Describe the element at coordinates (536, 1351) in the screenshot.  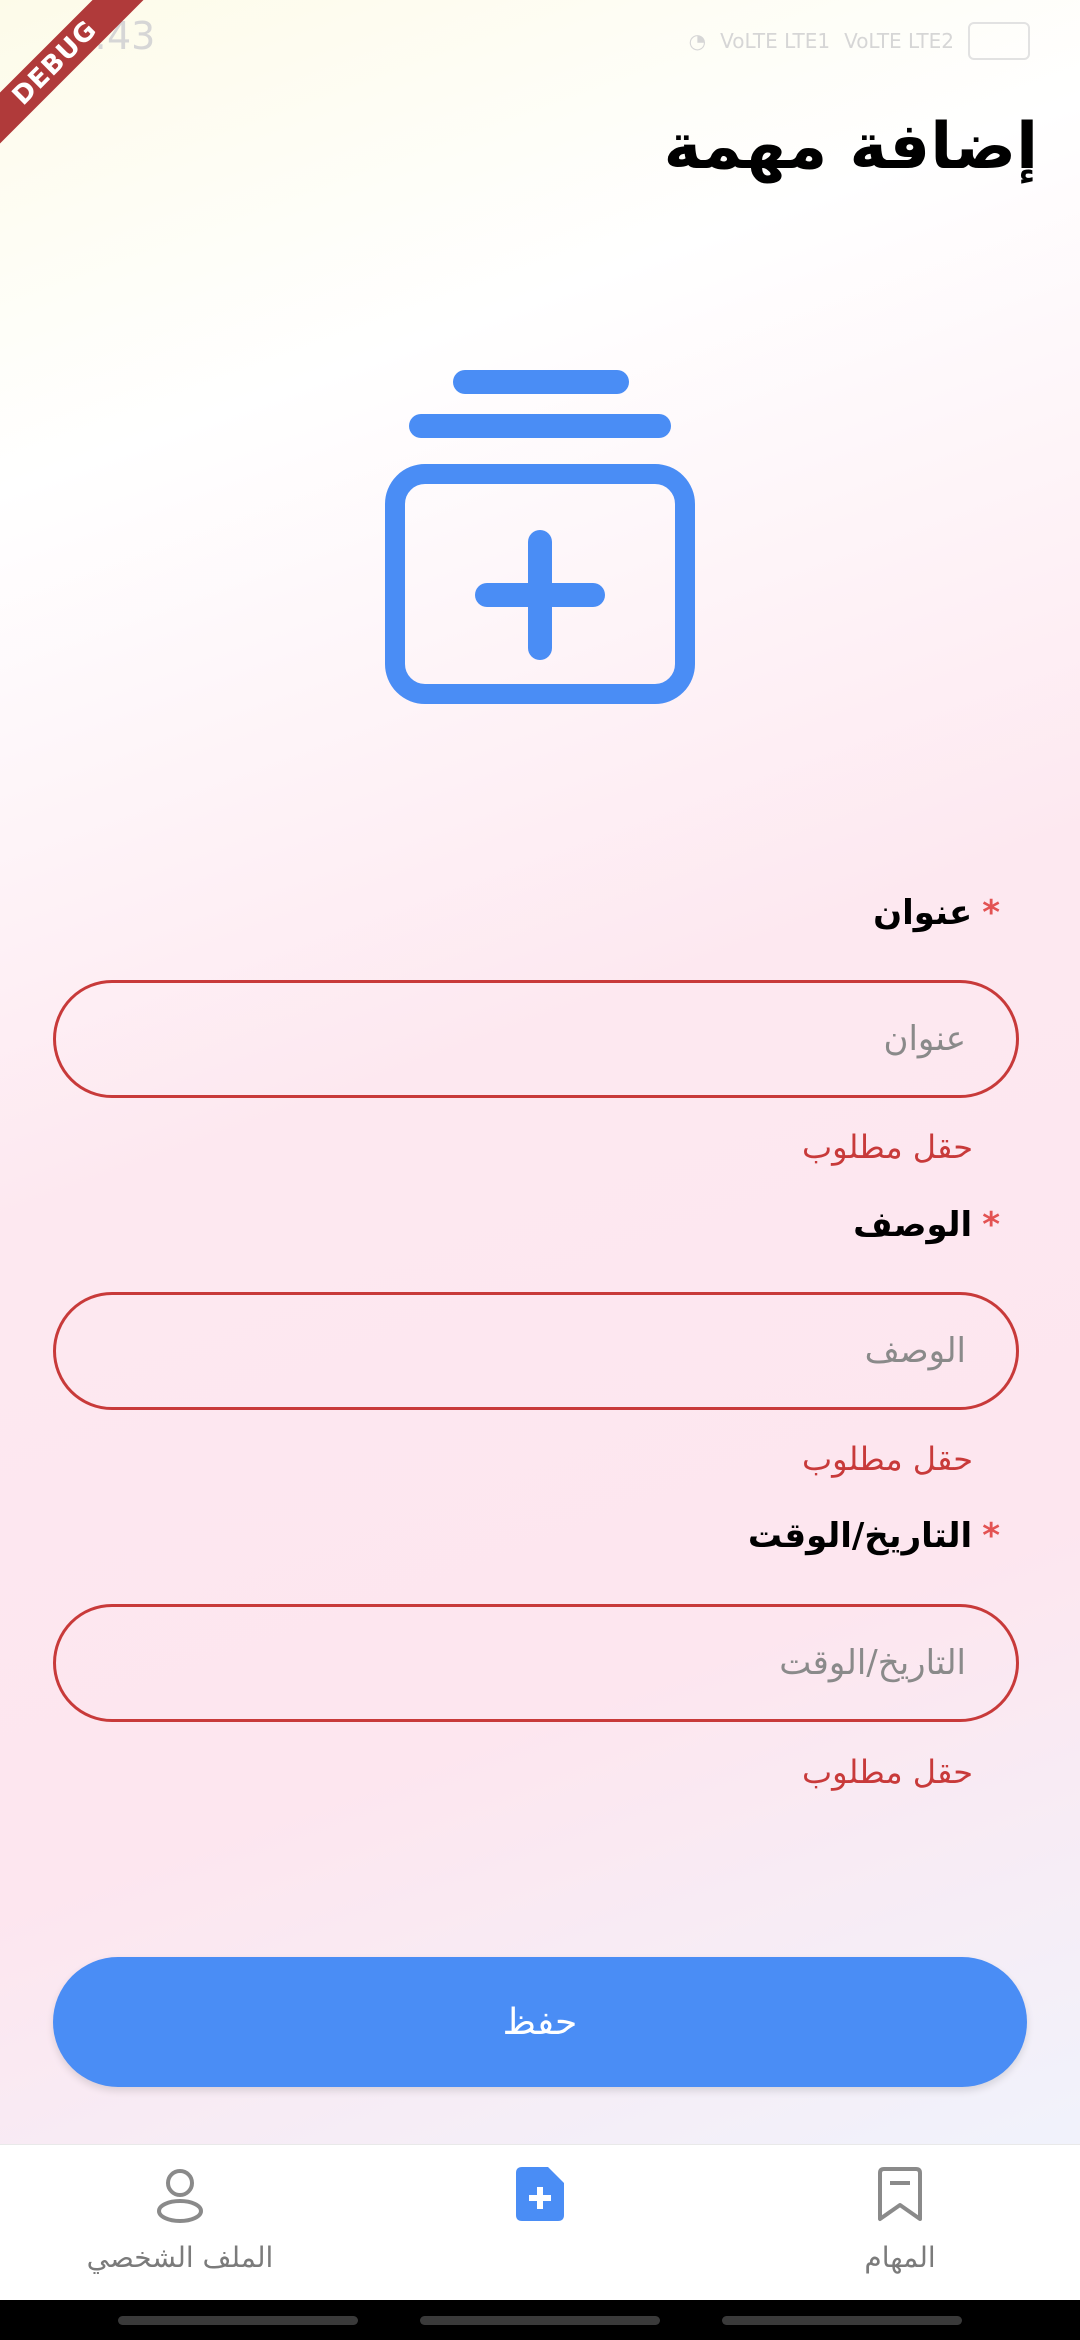
I see `description-input` at that location.